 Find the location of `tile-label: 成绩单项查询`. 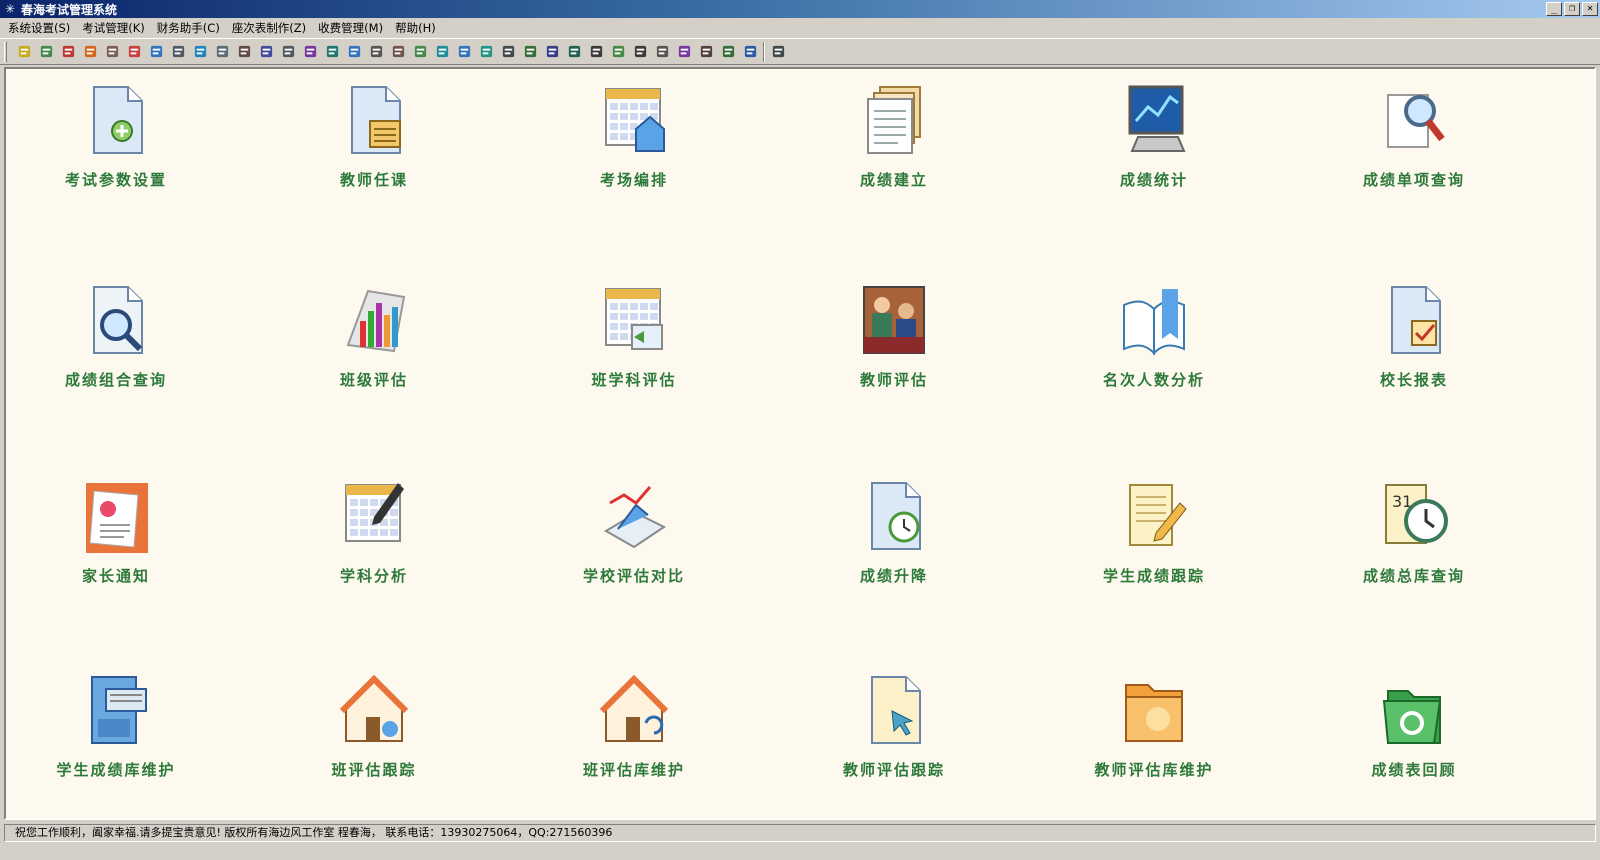

tile-label: 成绩单项查询 is located at coordinates (1413, 180).